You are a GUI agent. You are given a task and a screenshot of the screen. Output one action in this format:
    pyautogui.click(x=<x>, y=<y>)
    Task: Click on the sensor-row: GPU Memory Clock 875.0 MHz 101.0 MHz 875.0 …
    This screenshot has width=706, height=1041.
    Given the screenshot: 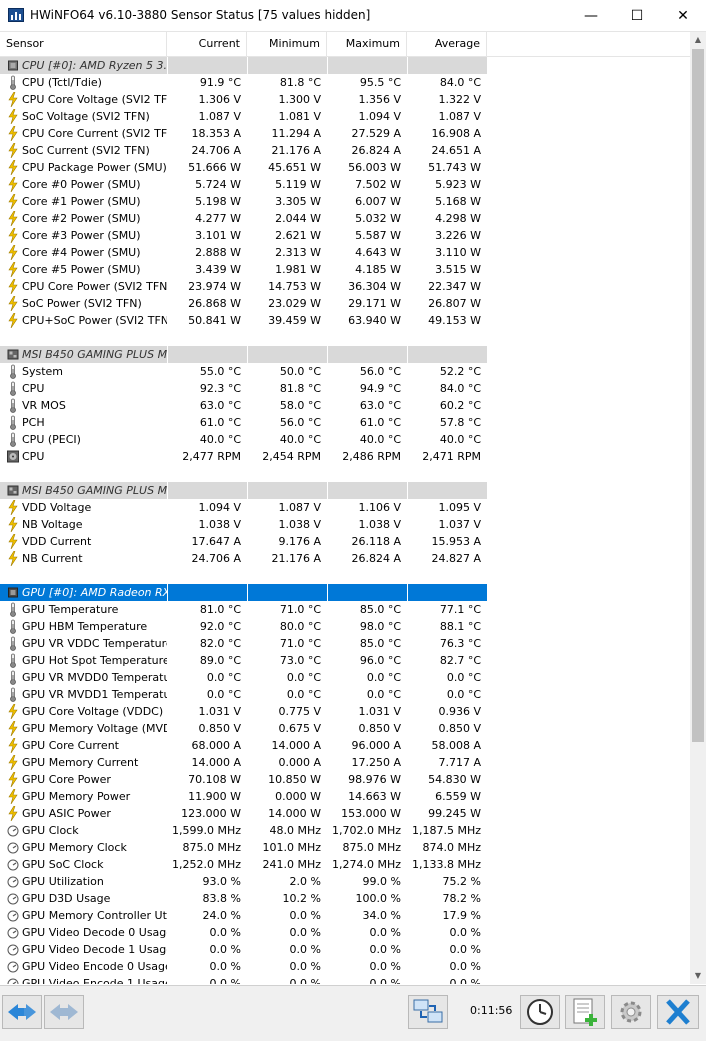 What is the action you would take?
    pyautogui.click(x=243, y=847)
    